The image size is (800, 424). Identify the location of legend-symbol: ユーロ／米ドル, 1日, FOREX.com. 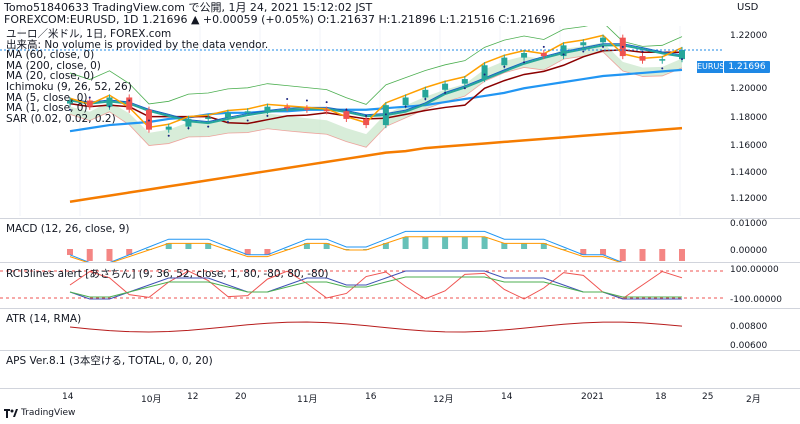
(89, 34).